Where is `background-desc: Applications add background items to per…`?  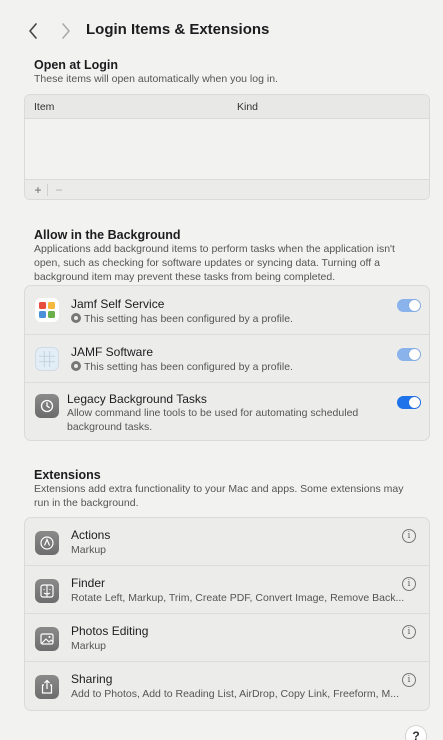
background-desc: Applications add background items to per… is located at coordinates (214, 263).